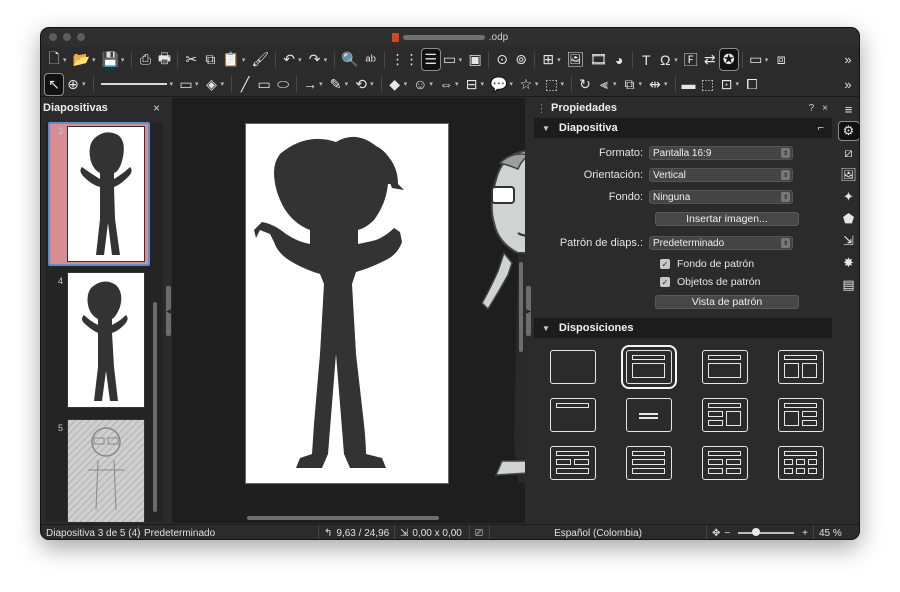  I want to click on basic-shapes-icon: ◆, so click(395, 84).